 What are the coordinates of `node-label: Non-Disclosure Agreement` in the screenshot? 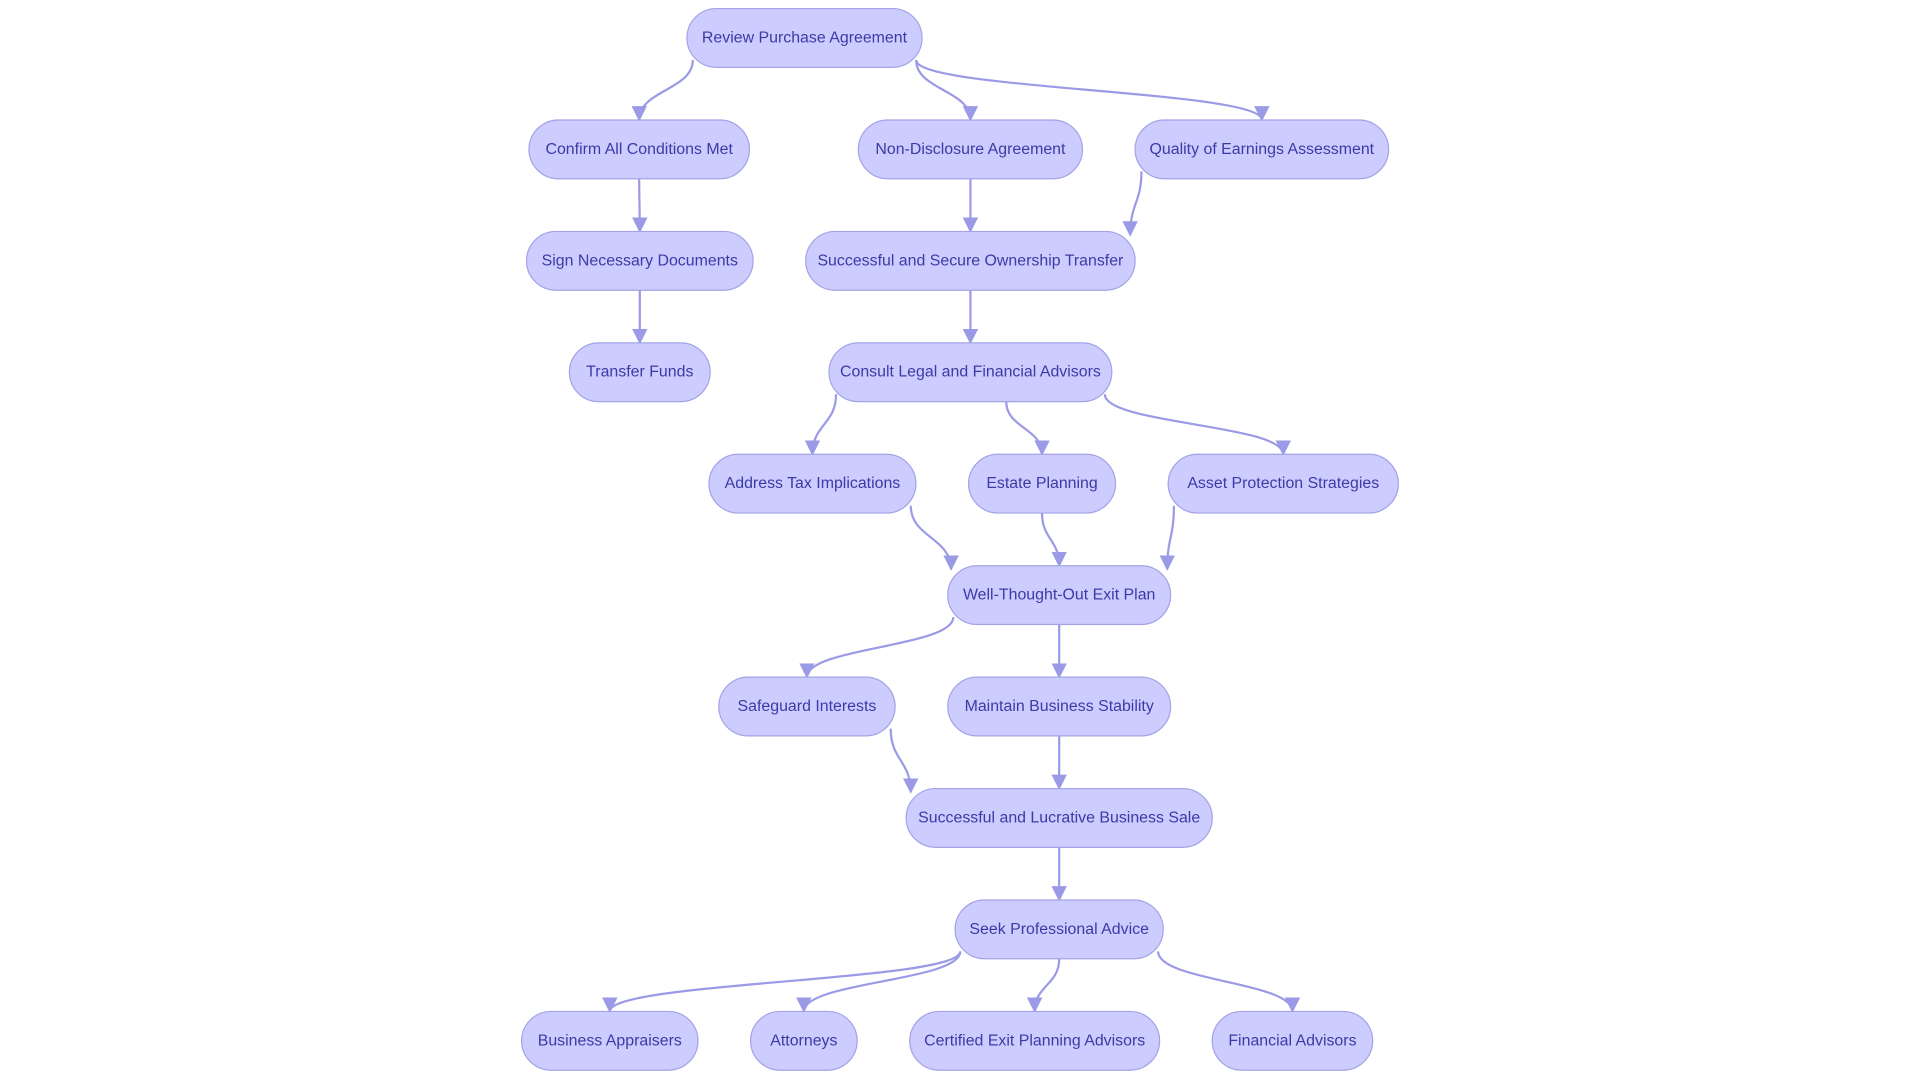 It's located at (970, 149).